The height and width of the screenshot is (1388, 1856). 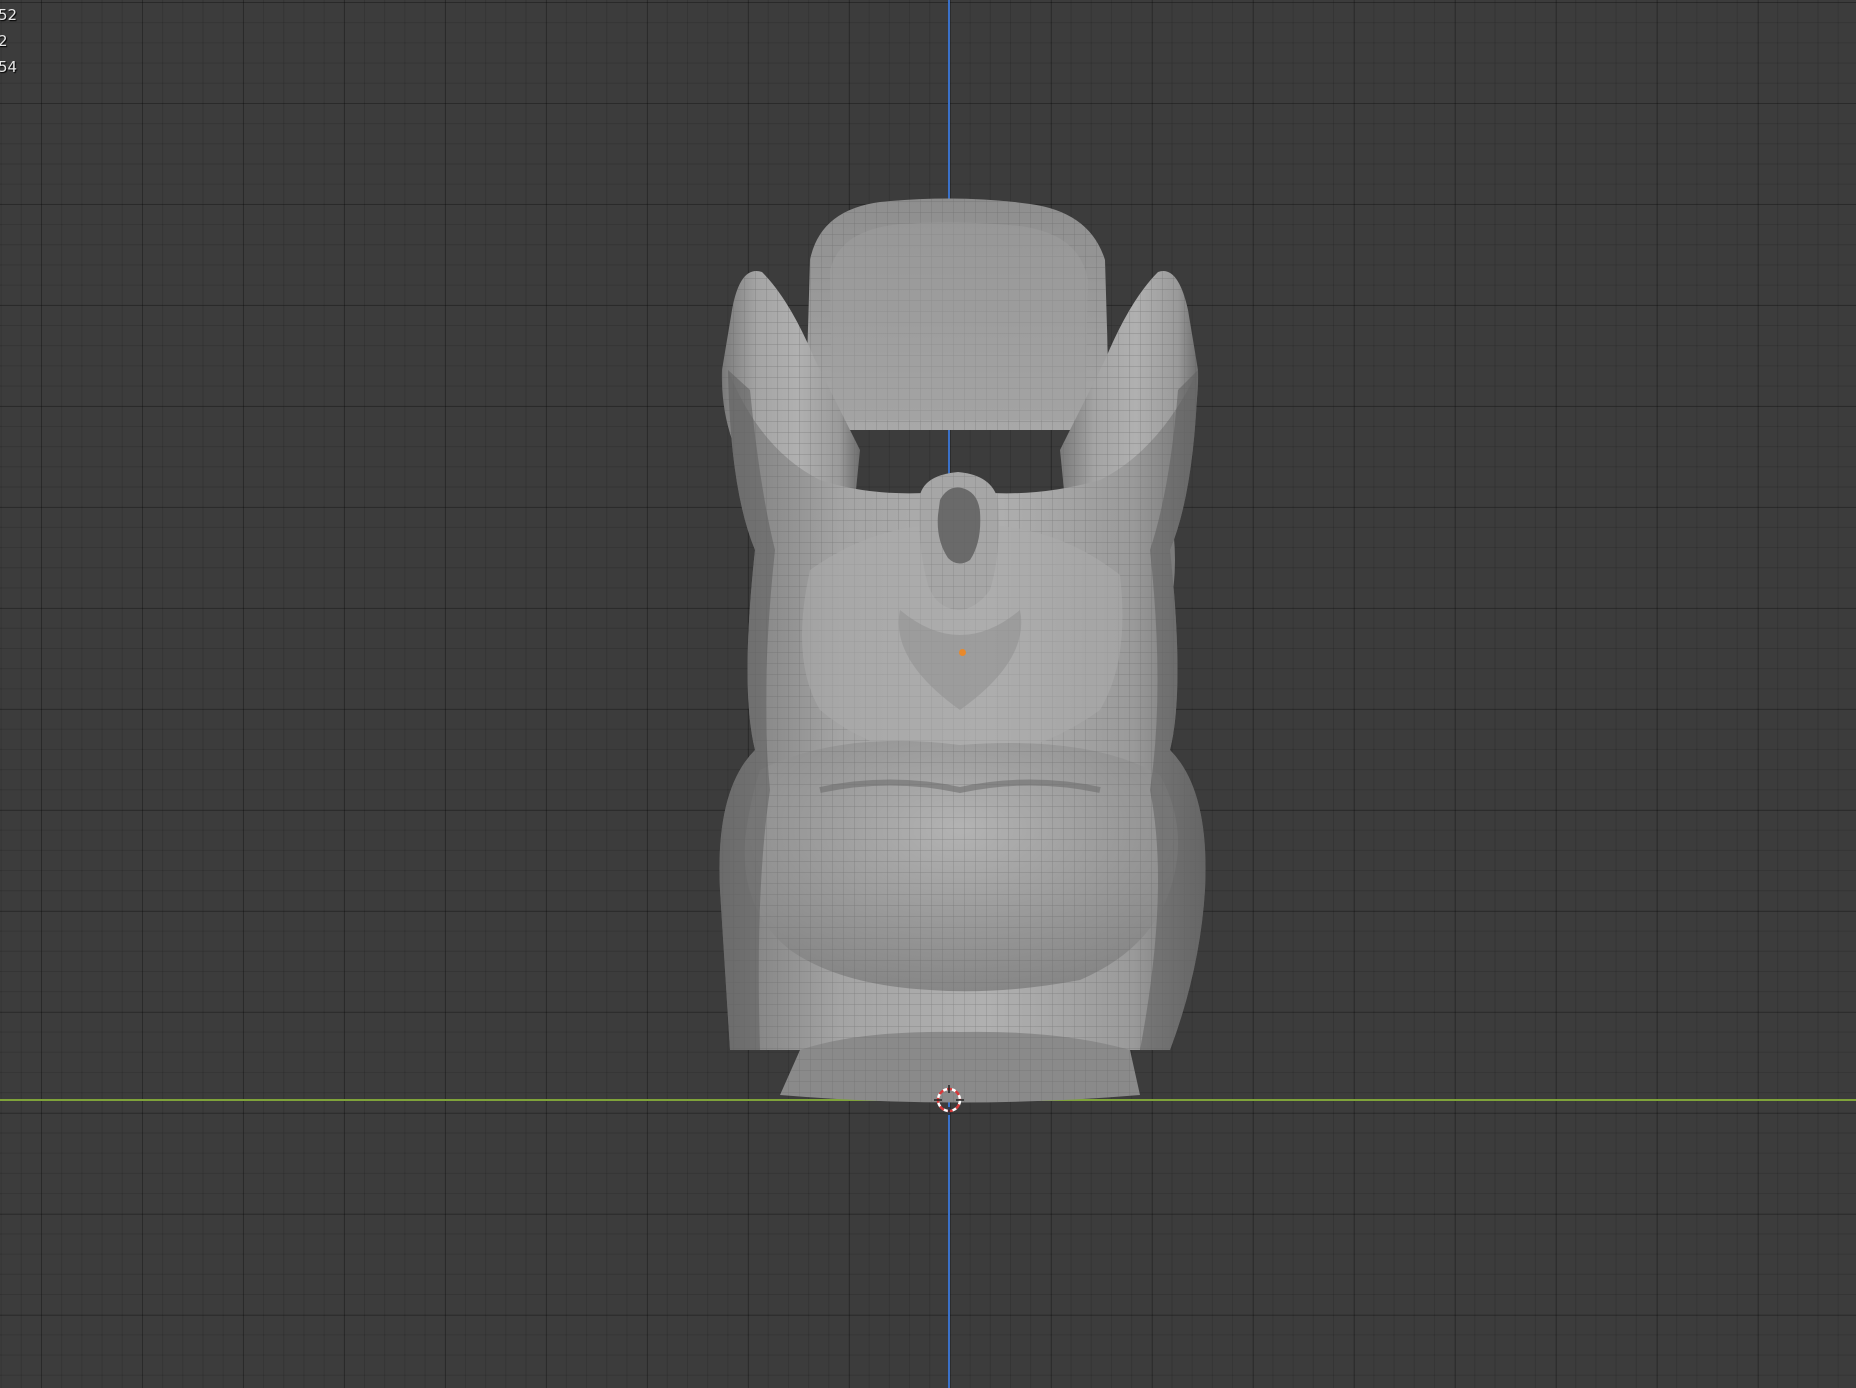 I want to click on mesh-ring-loop, so click(x=959, y=541).